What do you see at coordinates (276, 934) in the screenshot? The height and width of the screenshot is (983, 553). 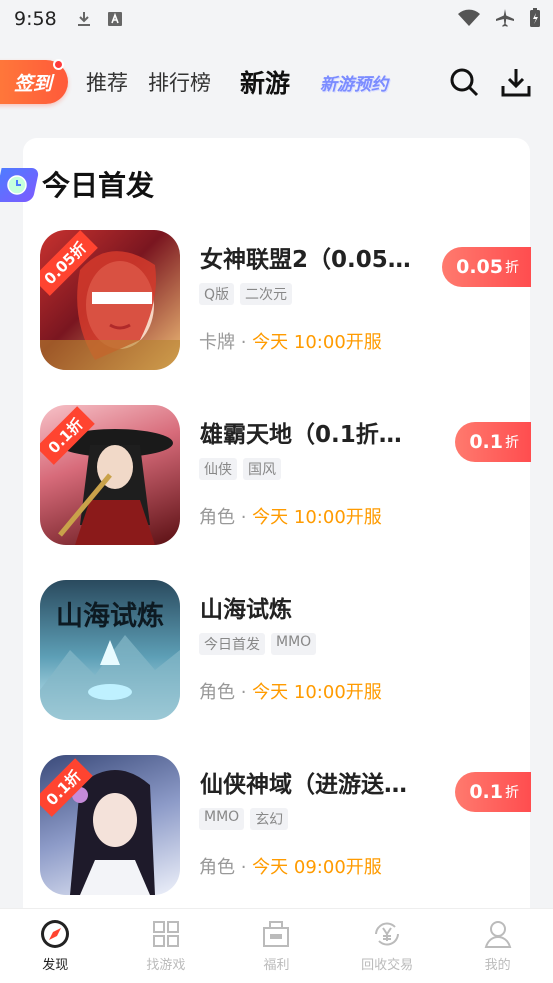 I see `gift-icon` at bounding box center [276, 934].